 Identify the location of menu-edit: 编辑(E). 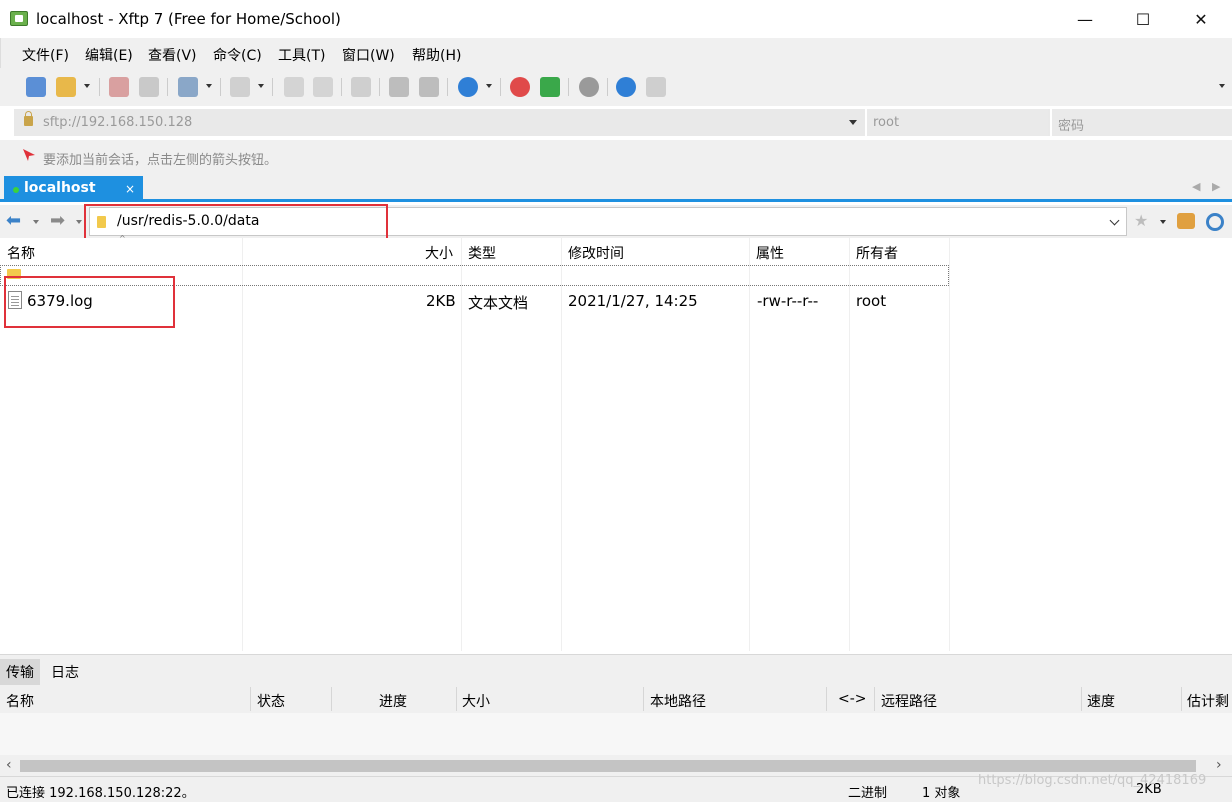
(109, 55).